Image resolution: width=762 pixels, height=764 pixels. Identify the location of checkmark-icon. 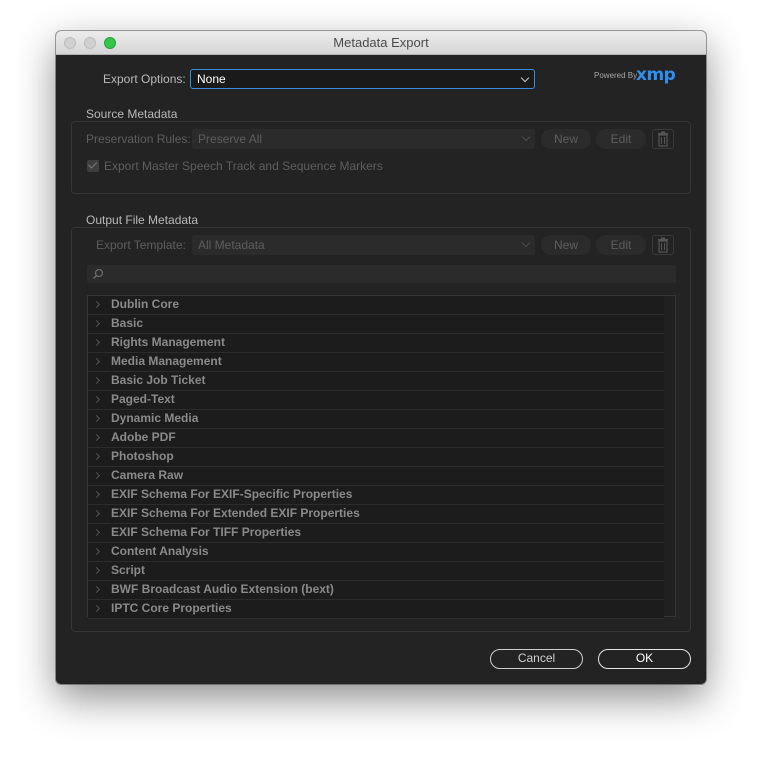
(92, 164).